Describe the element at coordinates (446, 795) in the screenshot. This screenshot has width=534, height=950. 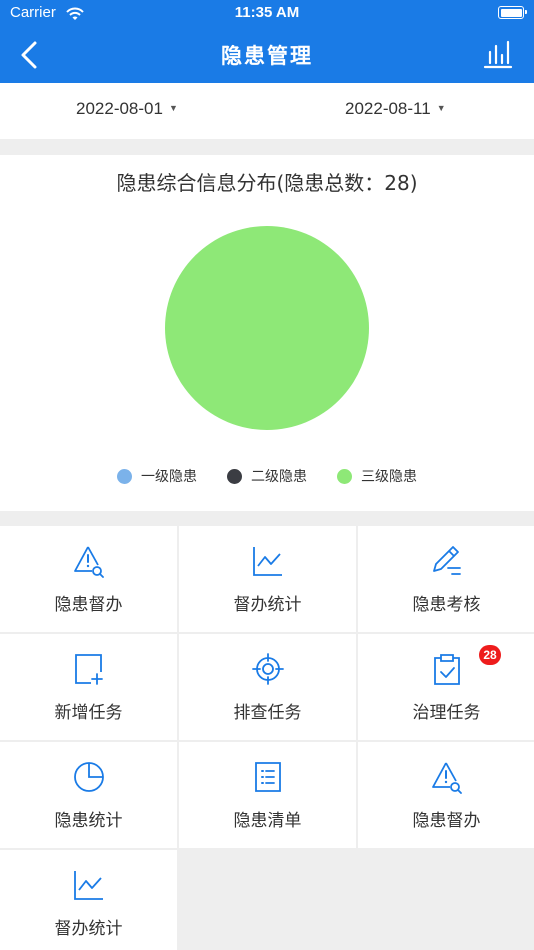
I see `menu-item-hazard-supervise-2: 隐患督办` at that location.